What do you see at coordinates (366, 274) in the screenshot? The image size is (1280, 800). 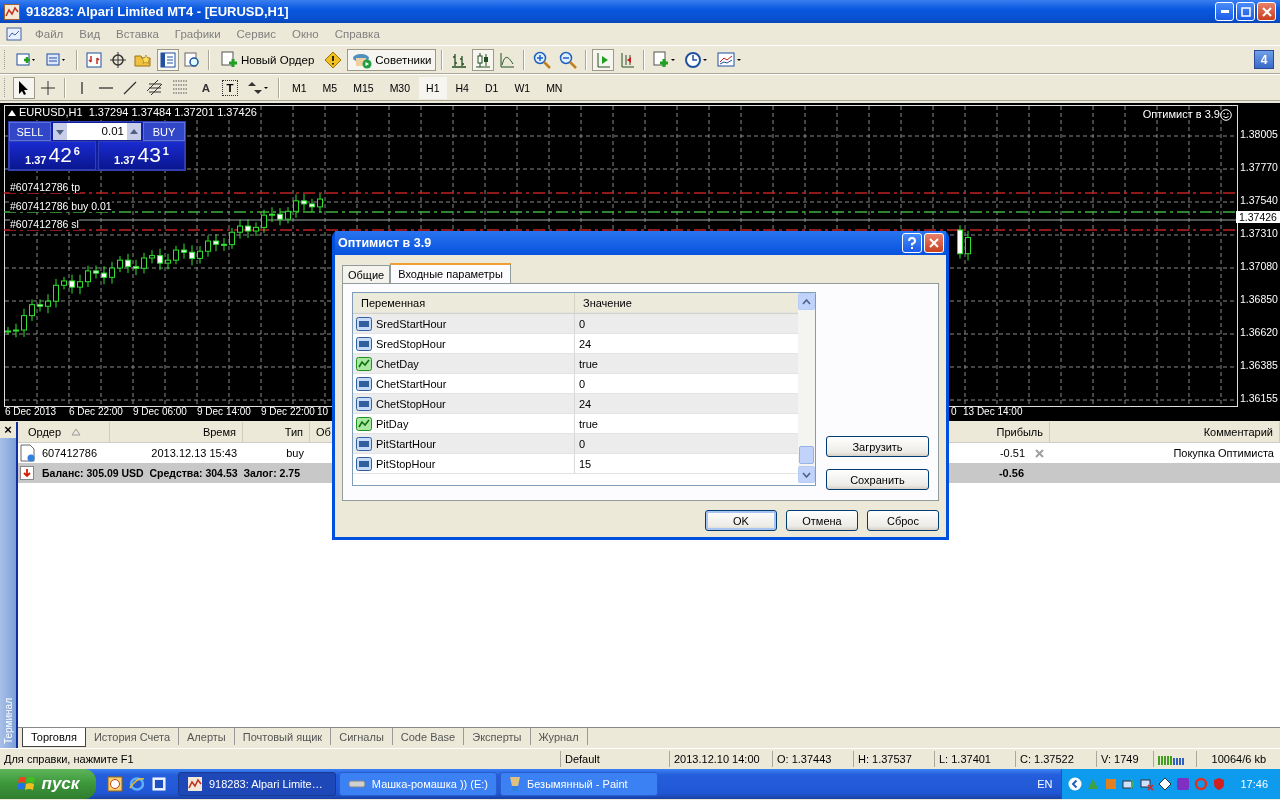 I see `dialog-tab: Общие` at bounding box center [366, 274].